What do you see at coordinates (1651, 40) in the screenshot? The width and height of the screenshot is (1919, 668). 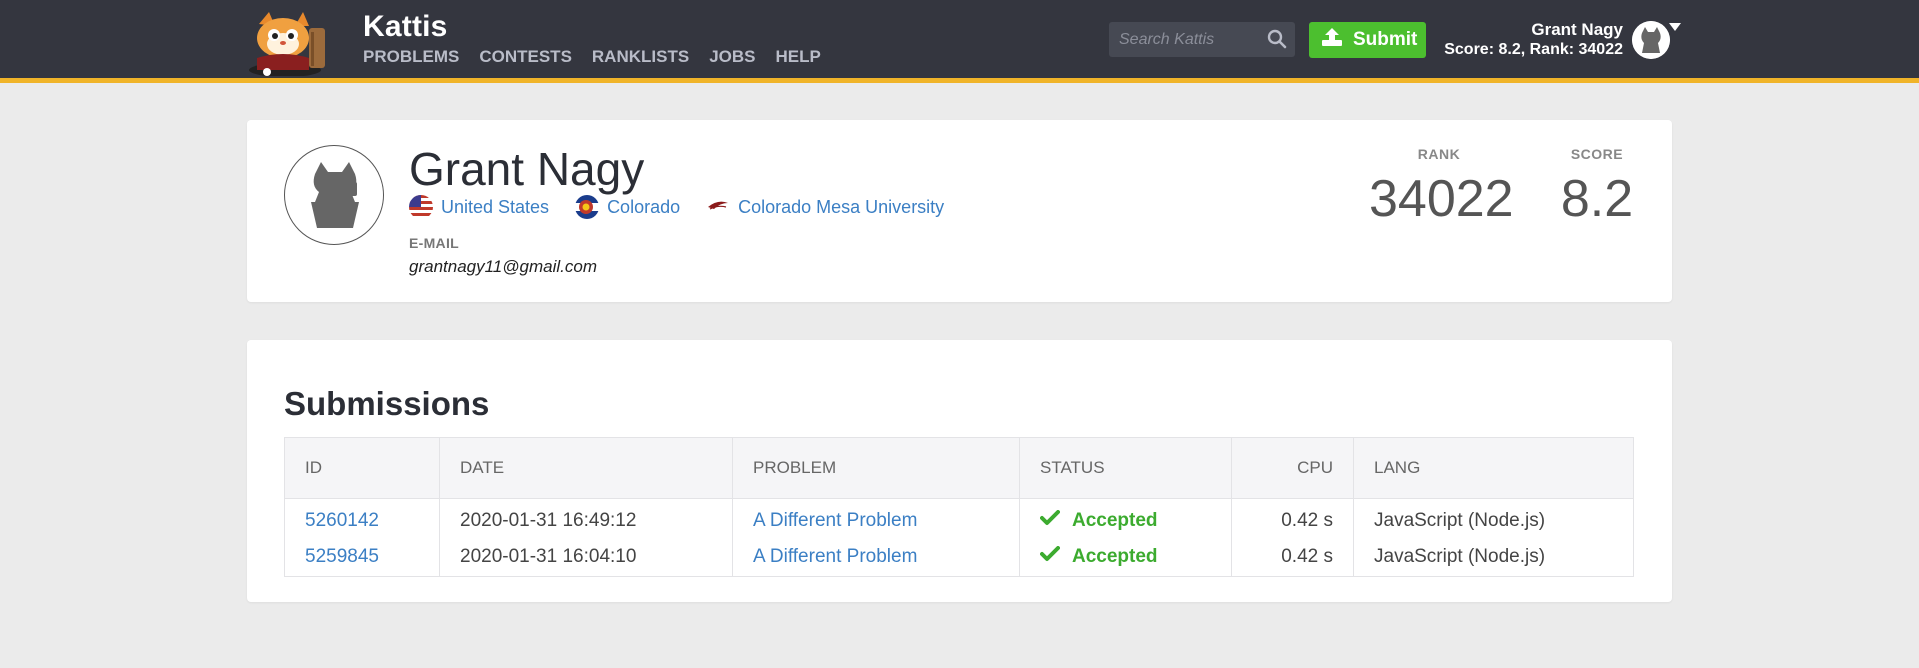 I see `avatar` at bounding box center [1651, 40].